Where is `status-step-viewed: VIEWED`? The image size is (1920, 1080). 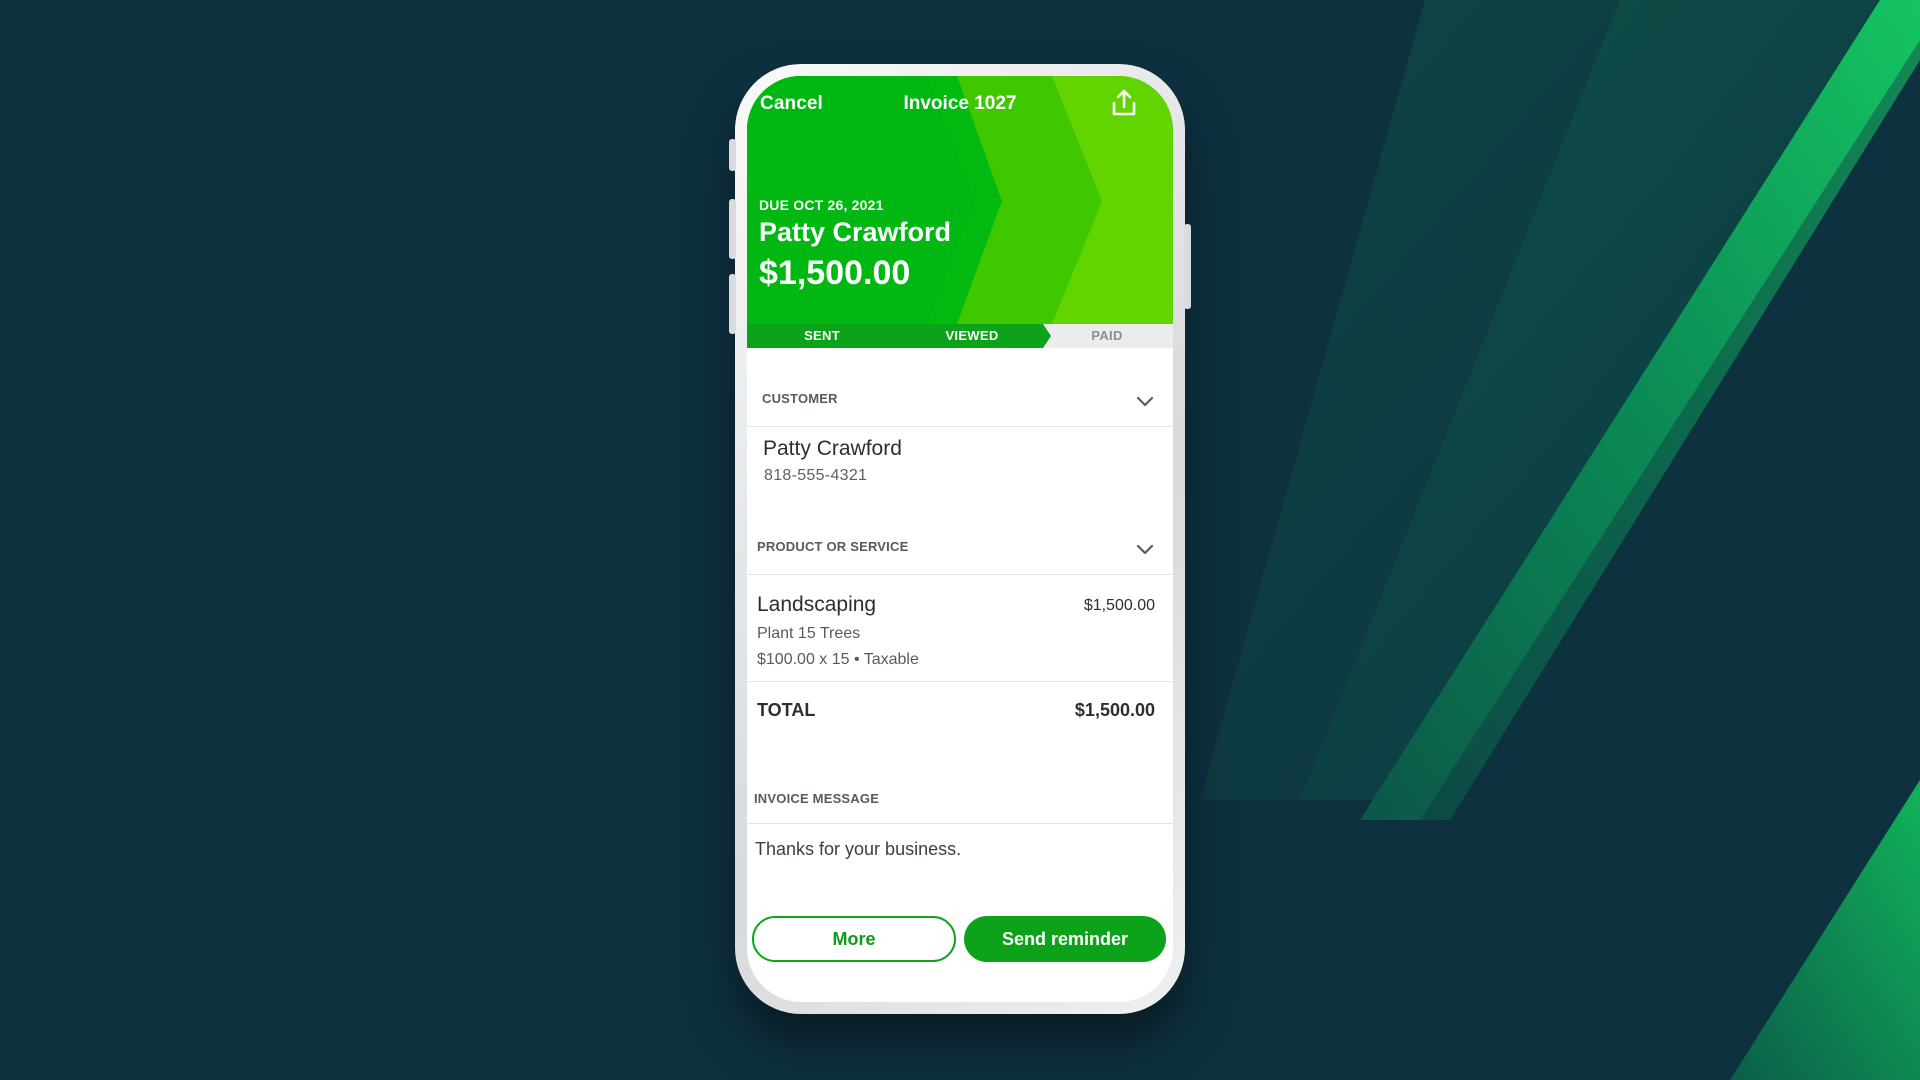 status-step-viewed: VIEWED is located at coordinates (972, 335).